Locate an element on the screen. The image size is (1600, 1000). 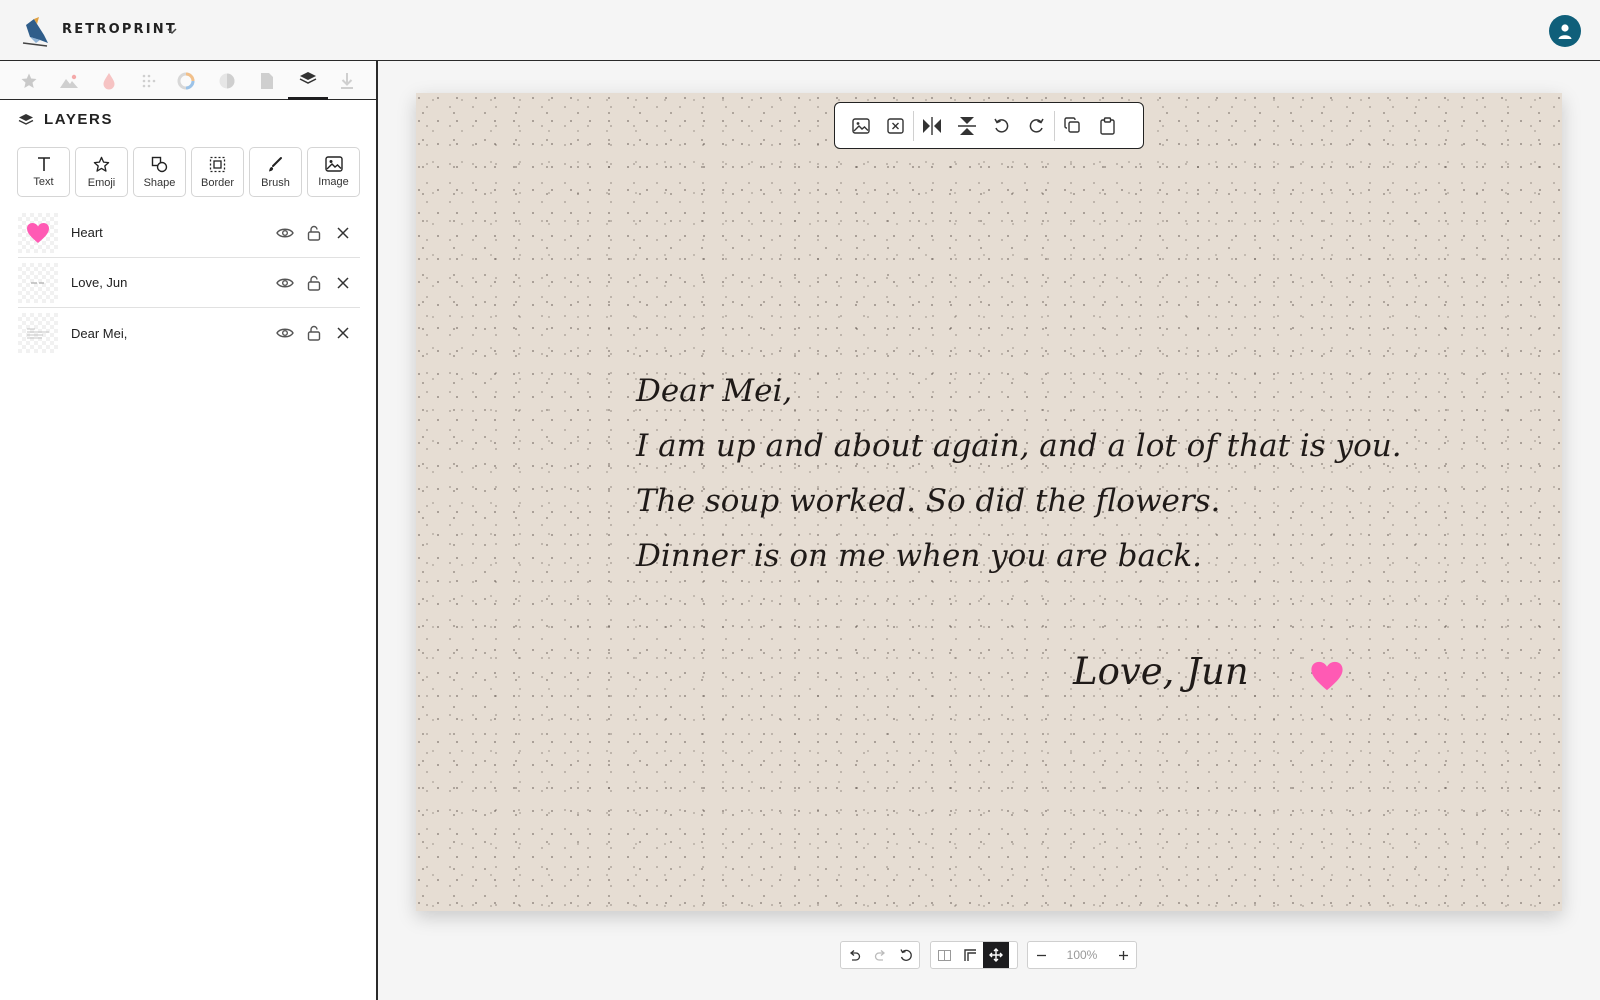
layer-name: Dear Mei, is located at coordinates (99, 333).